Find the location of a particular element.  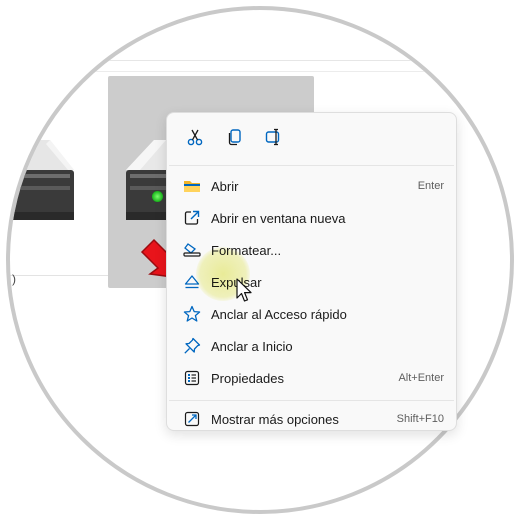

copy-icon is located at coordinates (234, 137).